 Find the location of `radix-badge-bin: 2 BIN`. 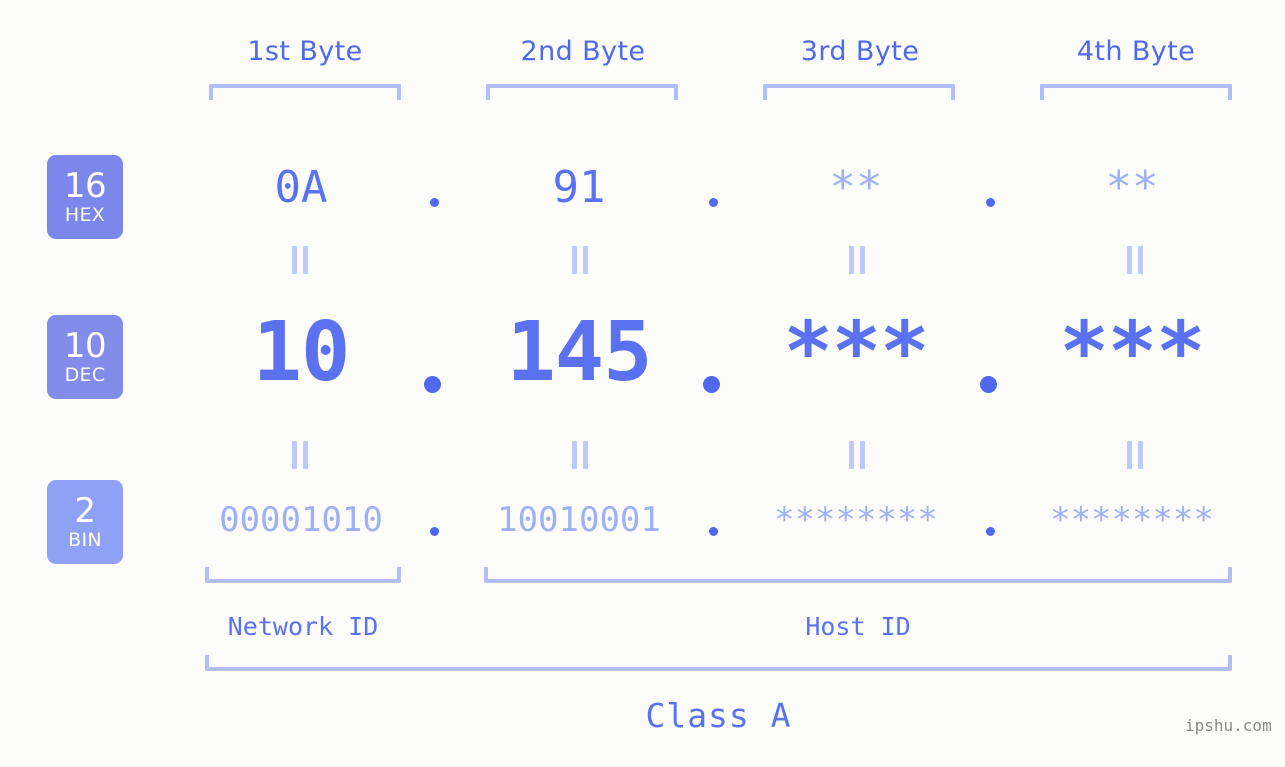

radix-badge-bin: 2 BIN is located at coordinates (85, 522).